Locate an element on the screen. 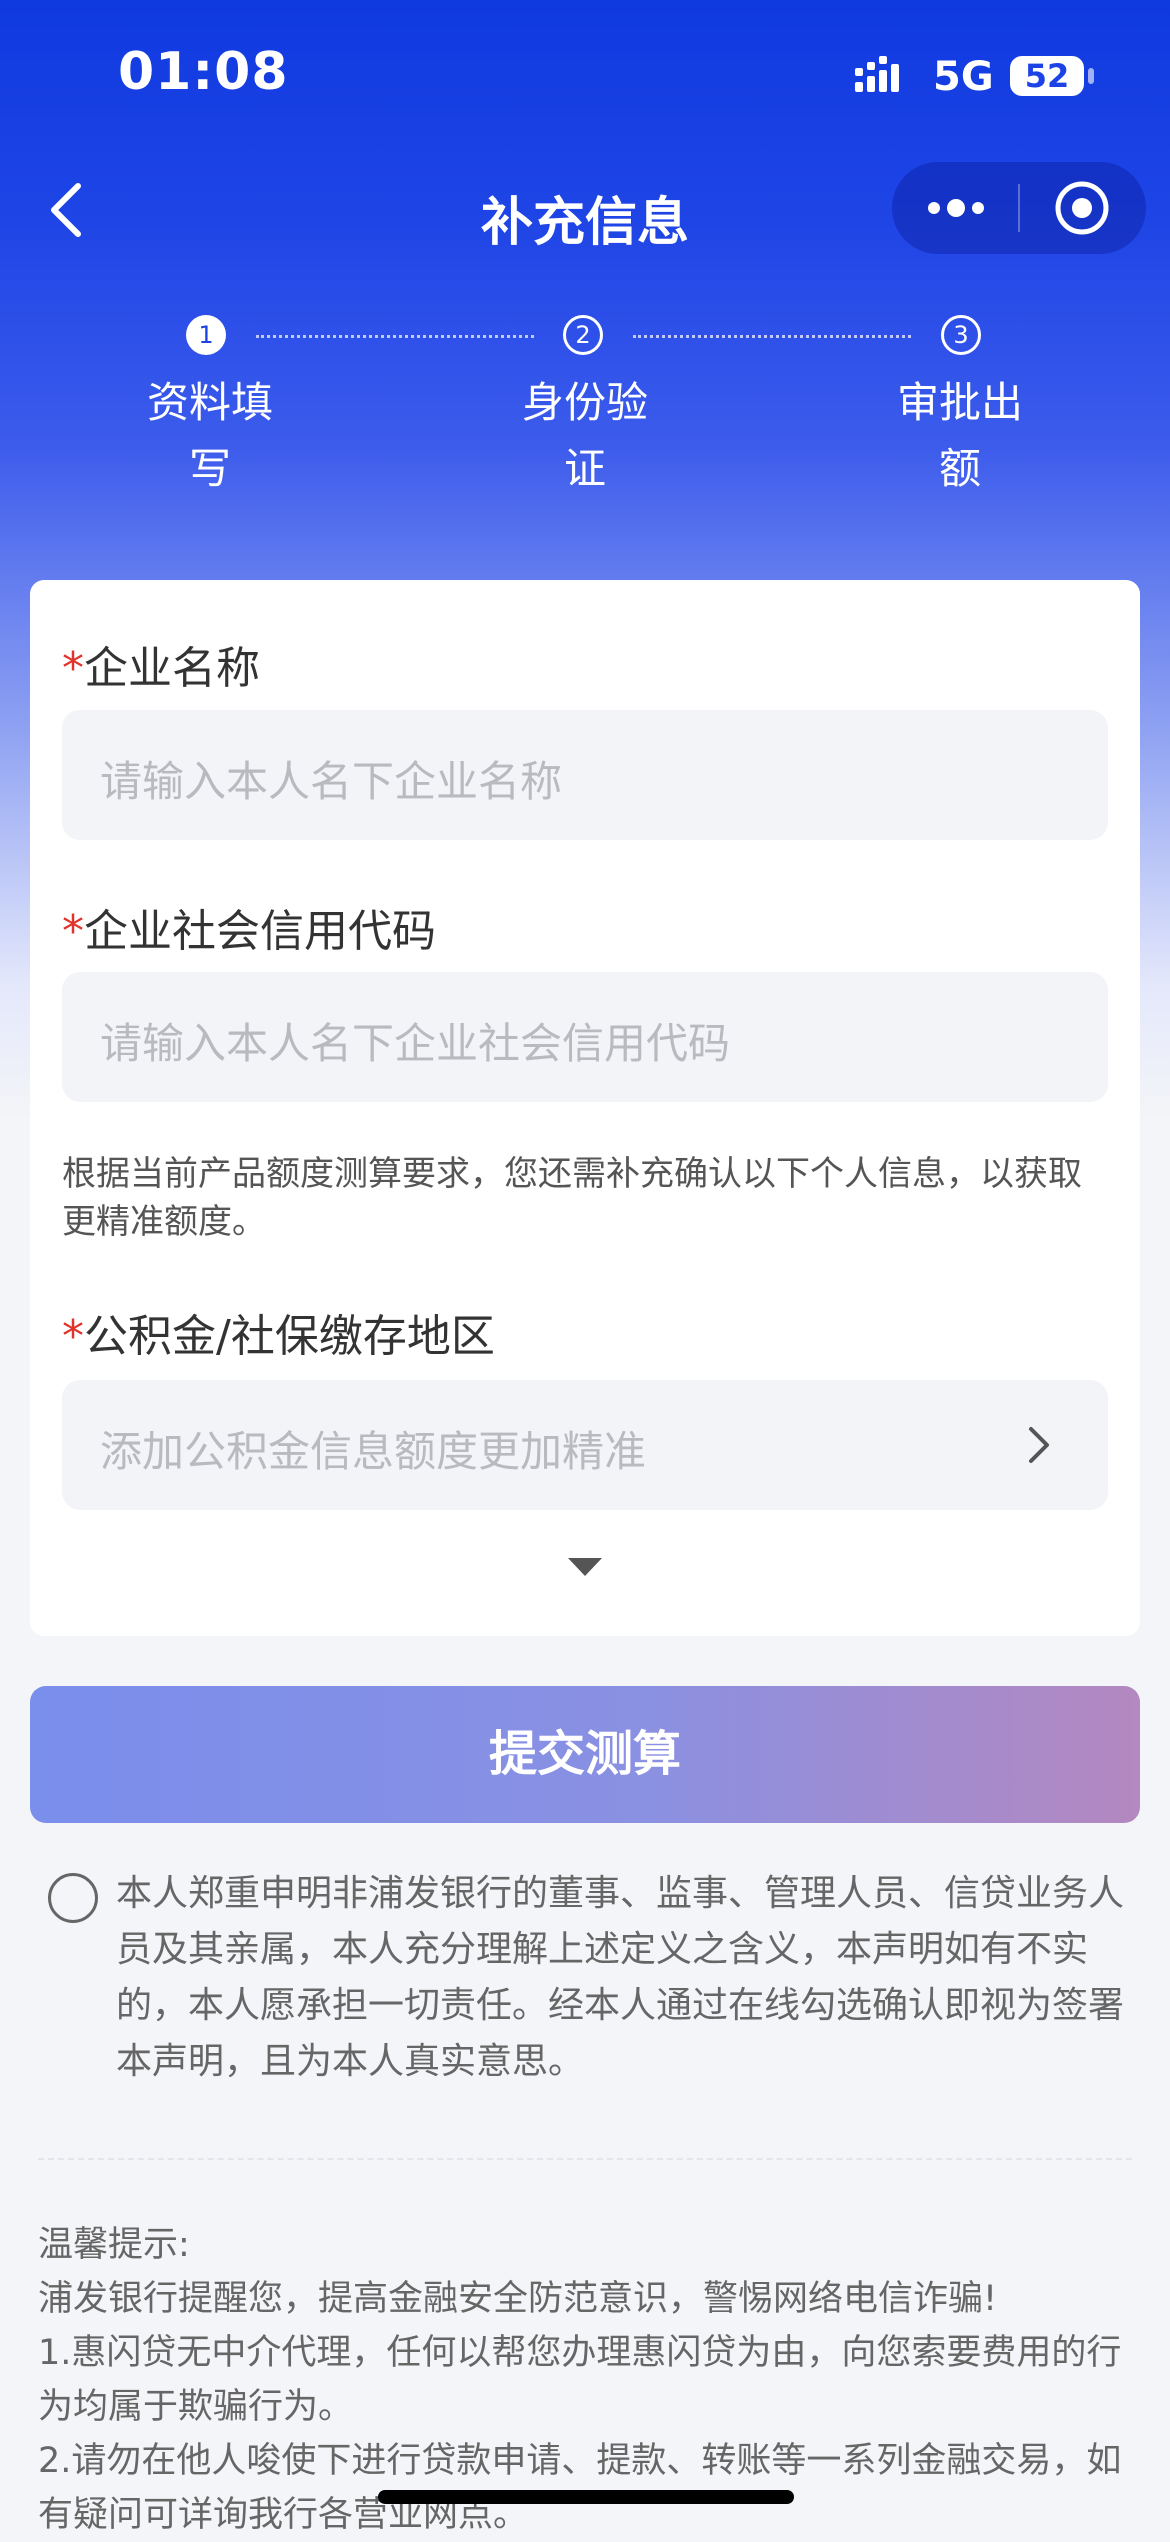  section-divider is located at coordinates (585, 2159).